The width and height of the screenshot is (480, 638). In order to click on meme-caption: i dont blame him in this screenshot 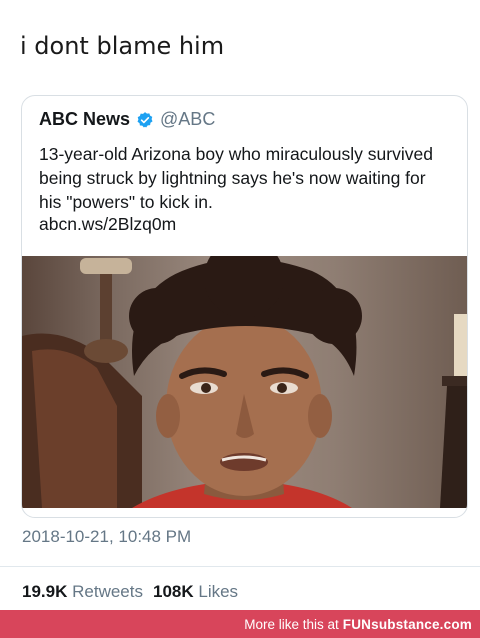, I will do `click(122, 46)`.